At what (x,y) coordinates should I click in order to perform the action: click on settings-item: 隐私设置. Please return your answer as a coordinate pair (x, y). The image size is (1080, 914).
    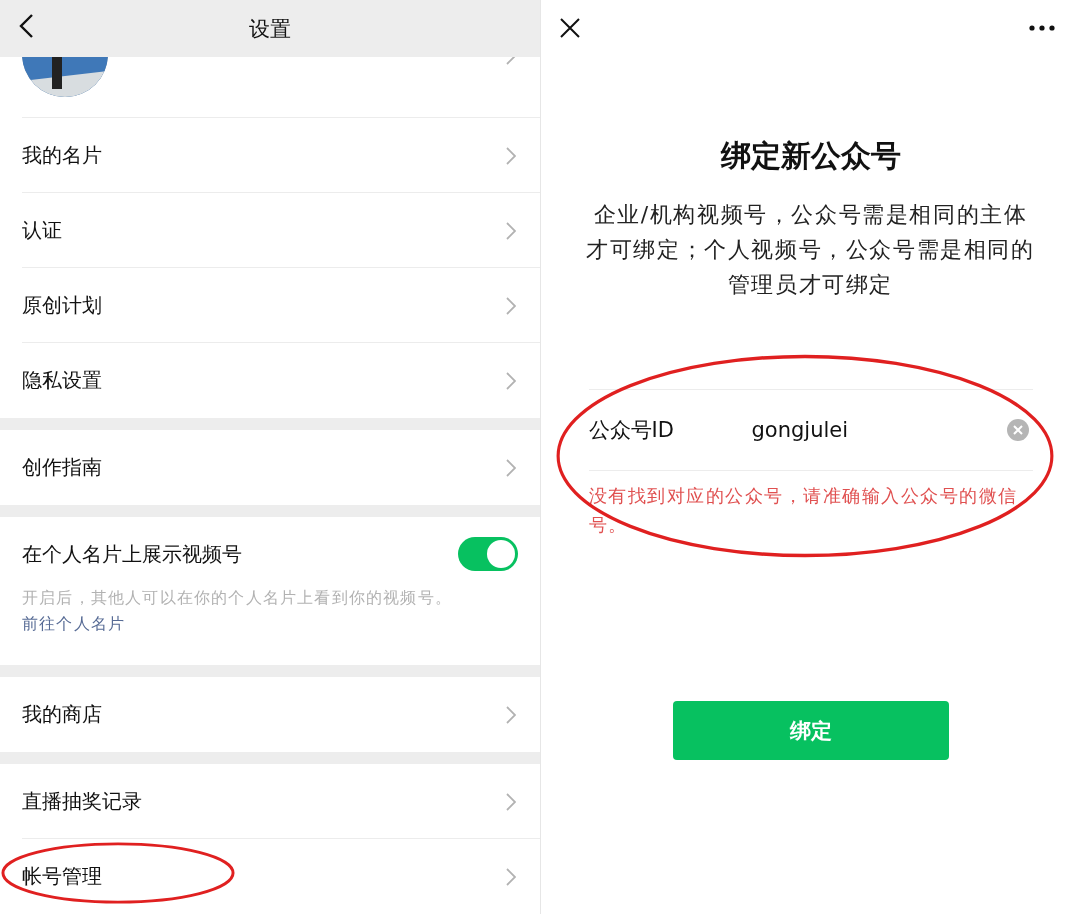
    Looking at the image, I should click on (270, 380).